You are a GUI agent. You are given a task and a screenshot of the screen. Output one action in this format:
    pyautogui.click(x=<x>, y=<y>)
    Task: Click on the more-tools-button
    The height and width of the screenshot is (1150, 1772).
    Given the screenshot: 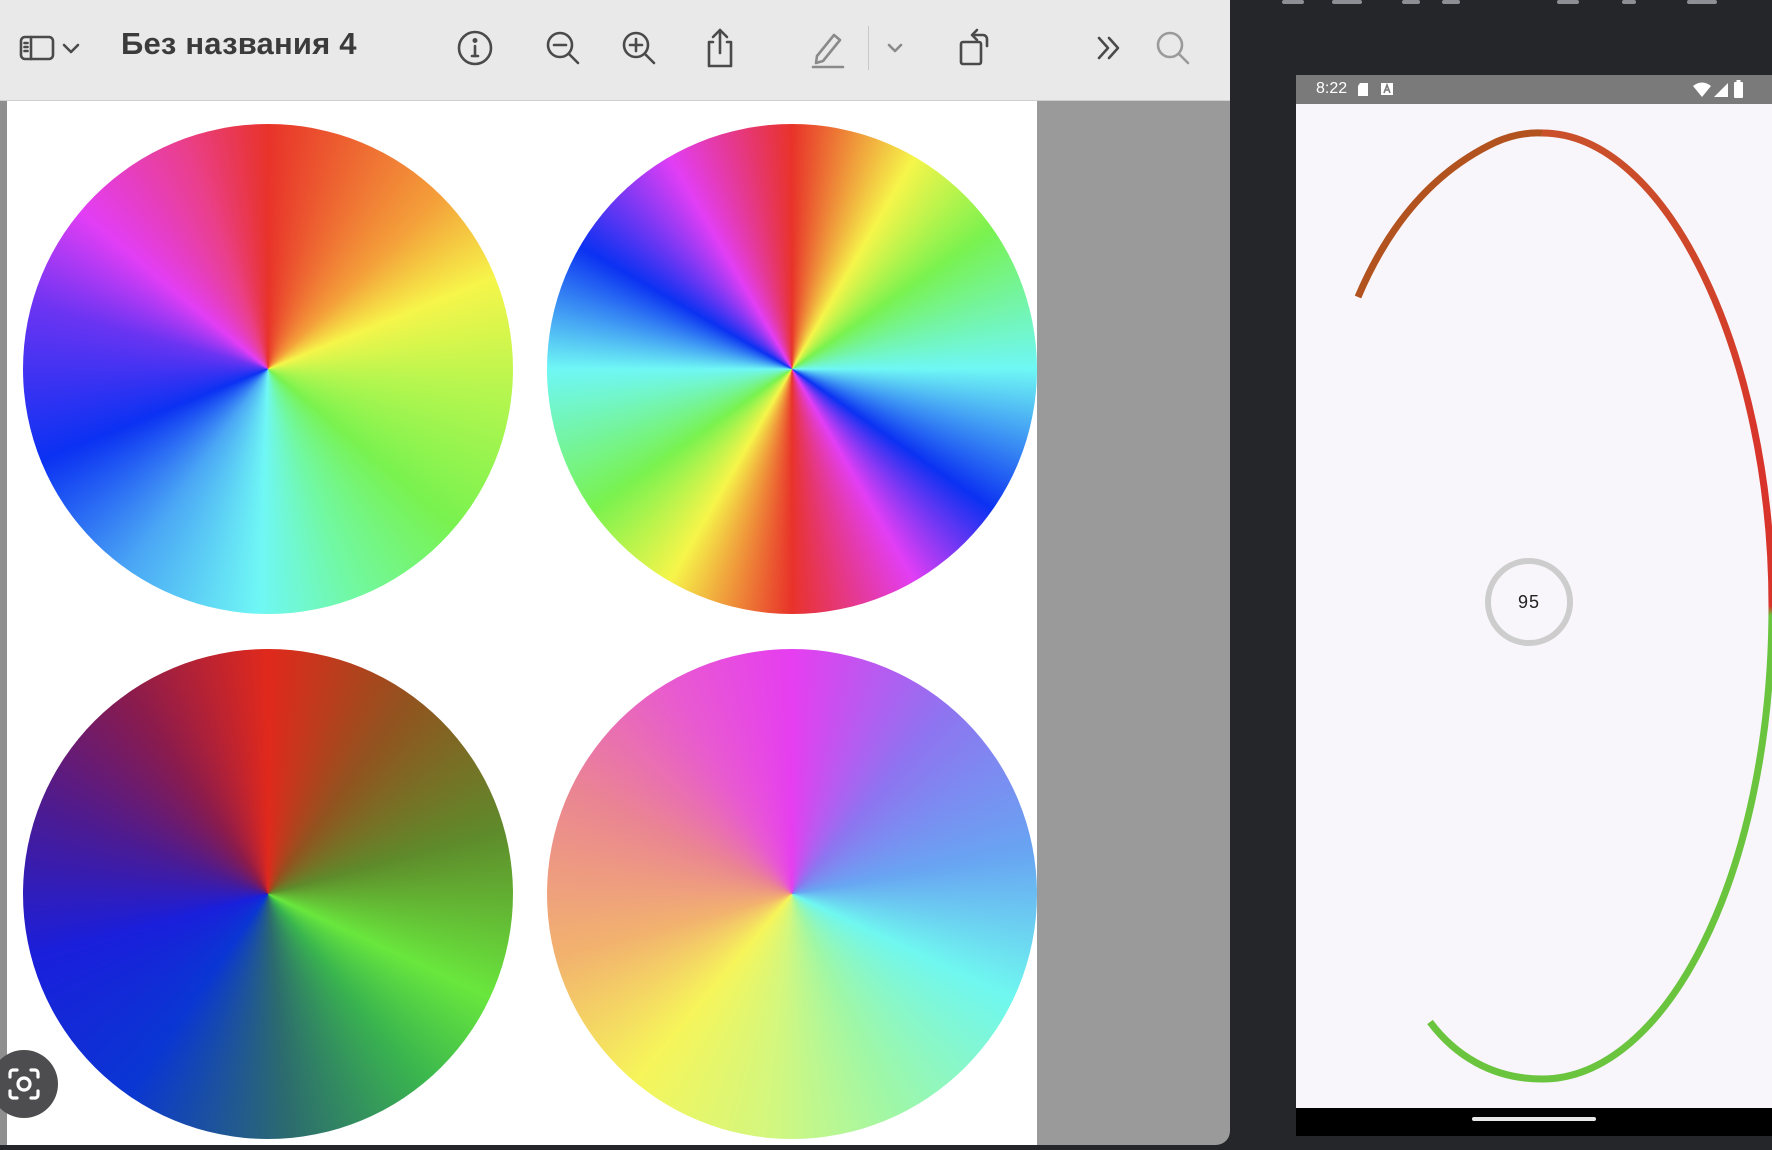 What is the action you would take?
    pyautogui.click(x=1109, y=48)
    